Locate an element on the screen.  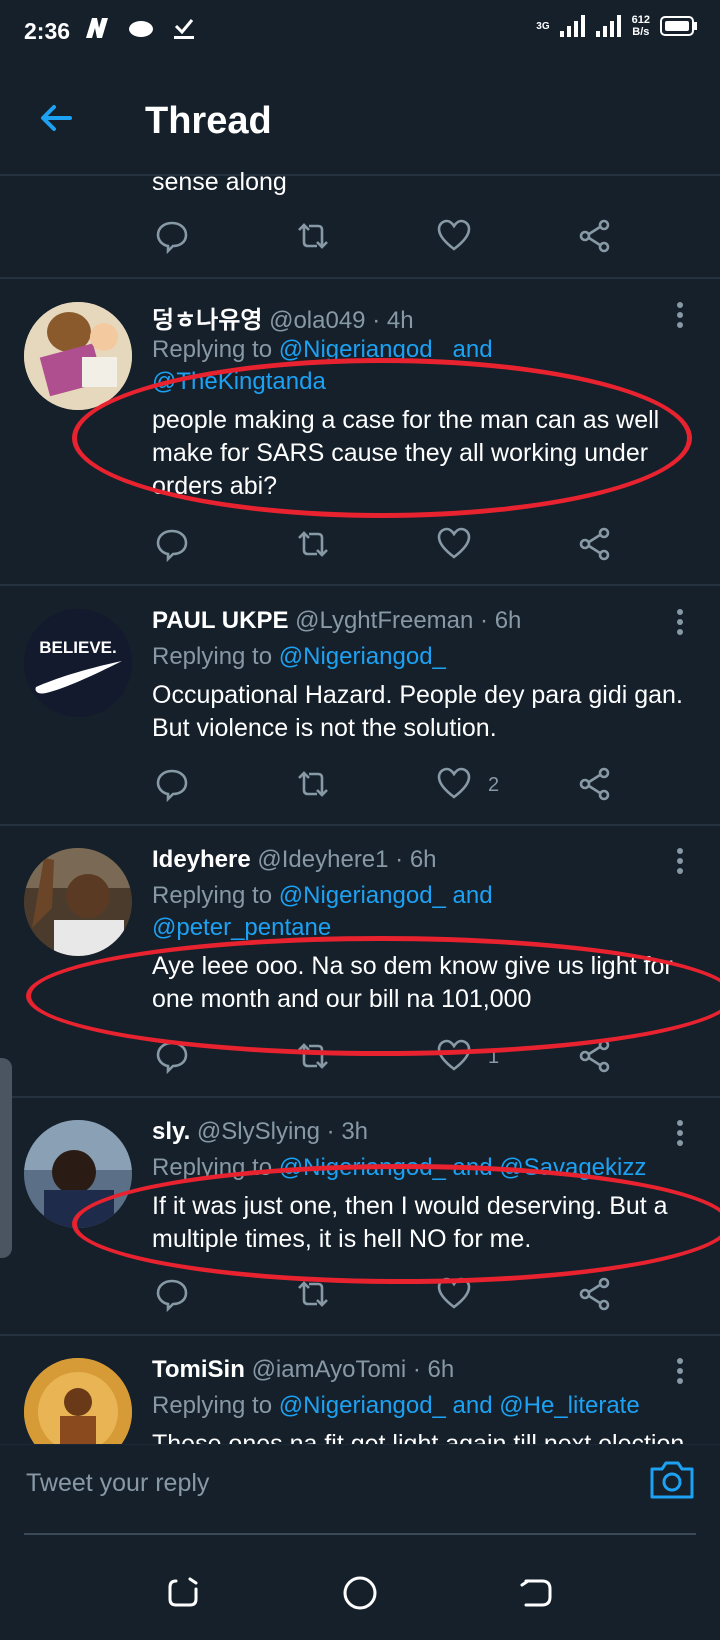
previous-tweet-text: sense along is located at coordinates (219, 182).